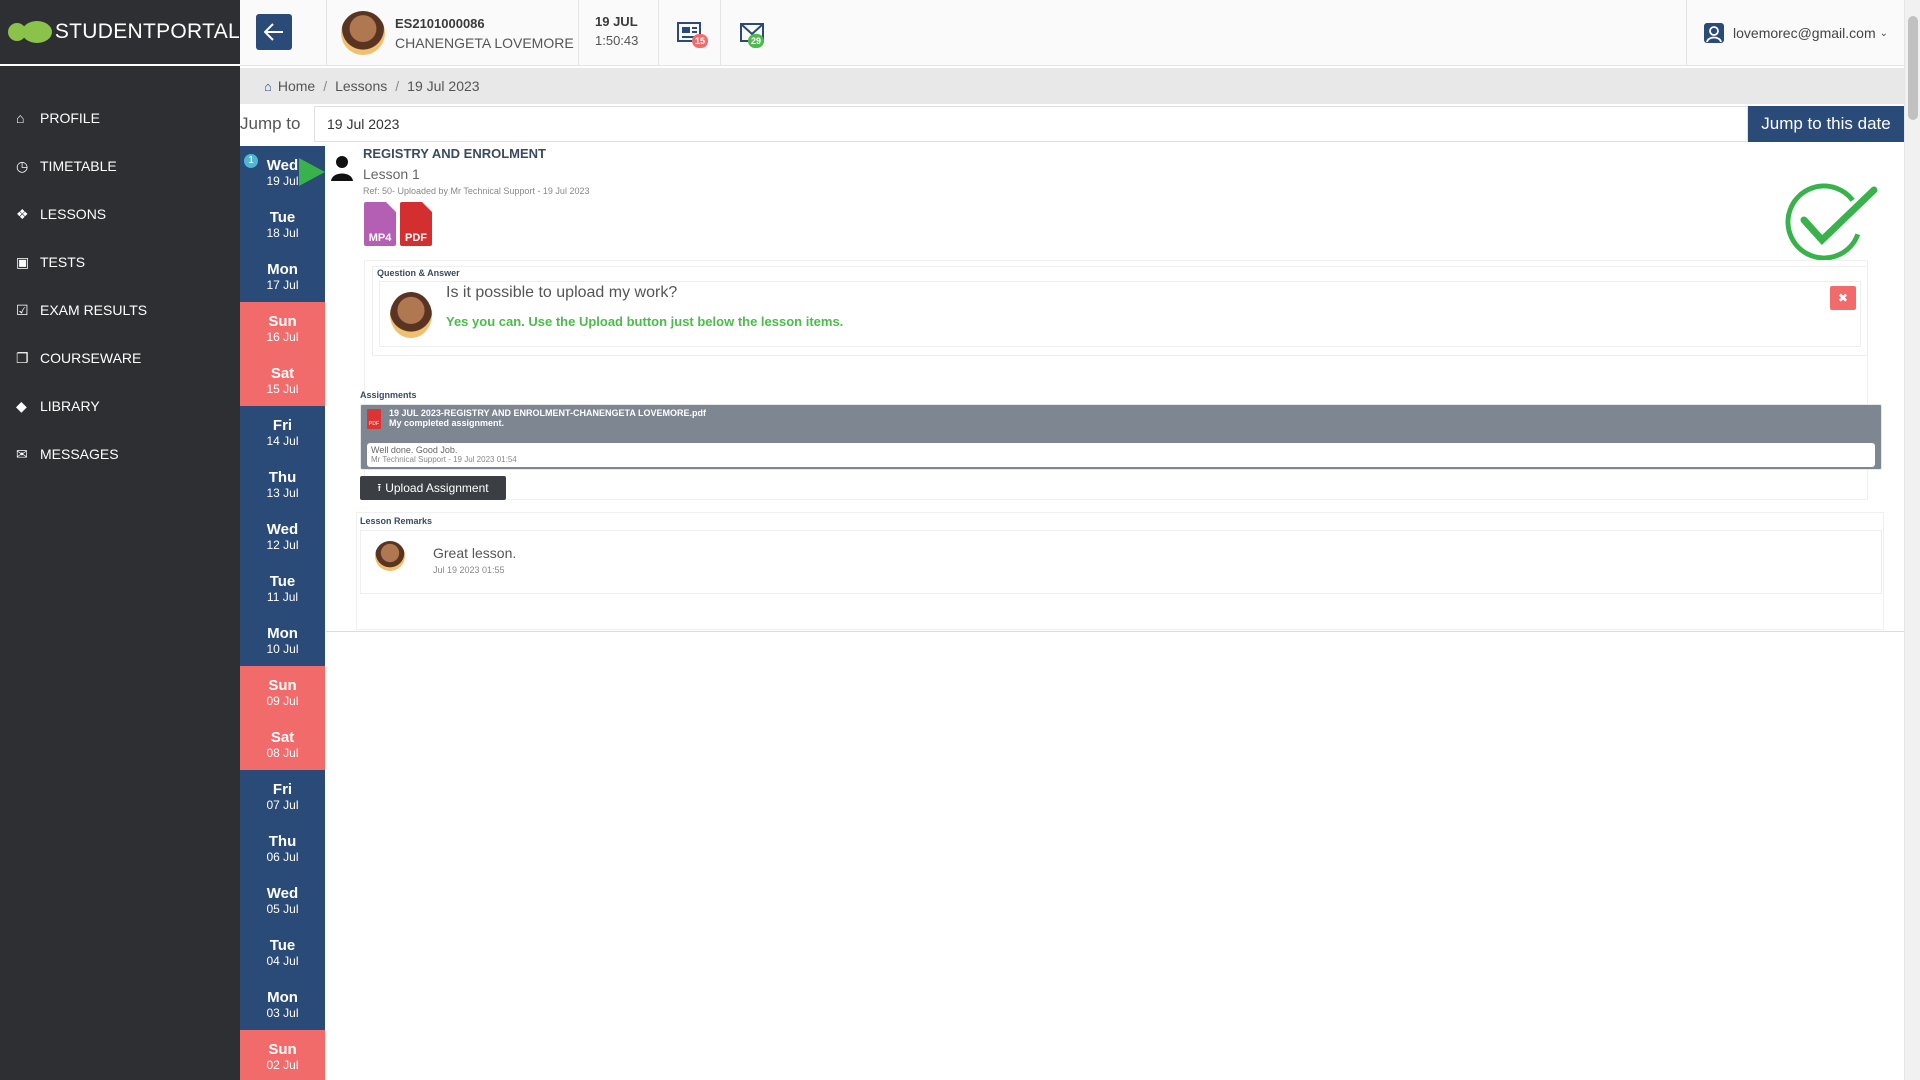  Describe the element at coordinates (447, 423) in the screenshot. I see `assignment-note: My completed assignment.` at that location.